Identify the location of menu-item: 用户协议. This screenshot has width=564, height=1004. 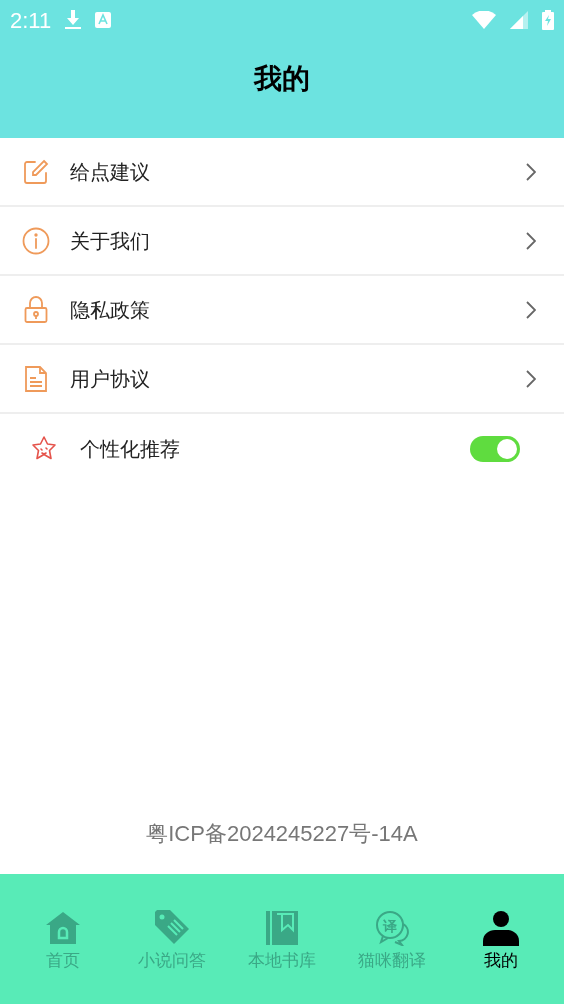
(282, 379).